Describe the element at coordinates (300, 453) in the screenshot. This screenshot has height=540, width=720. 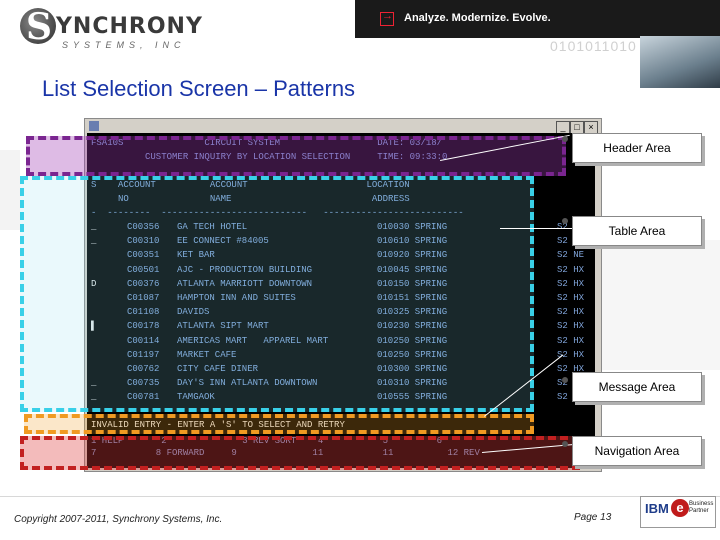
I see `navigation-area-highlight` at that location.